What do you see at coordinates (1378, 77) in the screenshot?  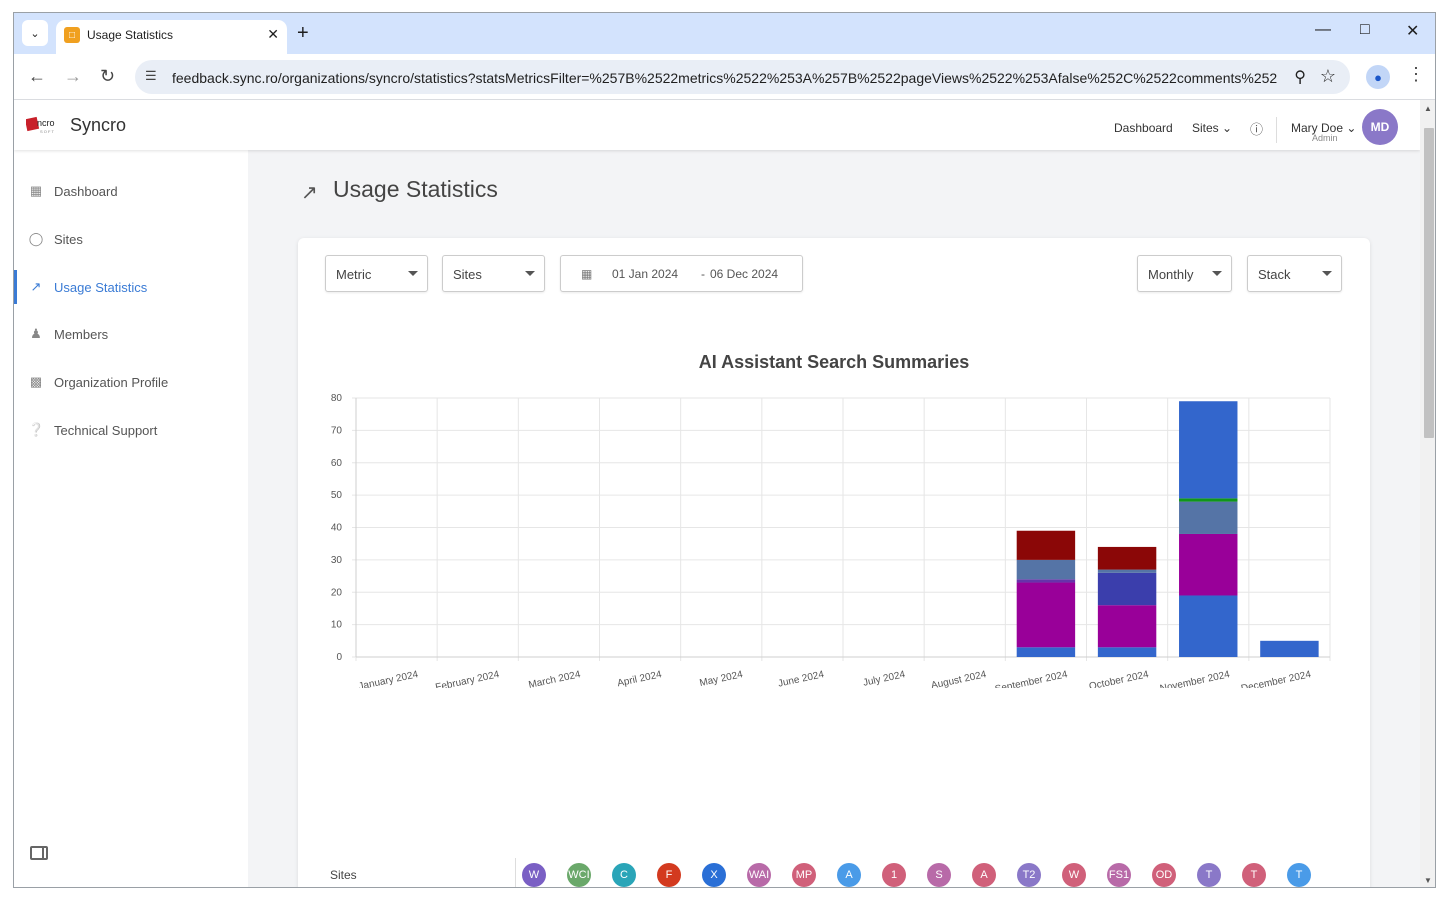 I see `browser-profile-icon: ●` at bounding box center [1378, 77].